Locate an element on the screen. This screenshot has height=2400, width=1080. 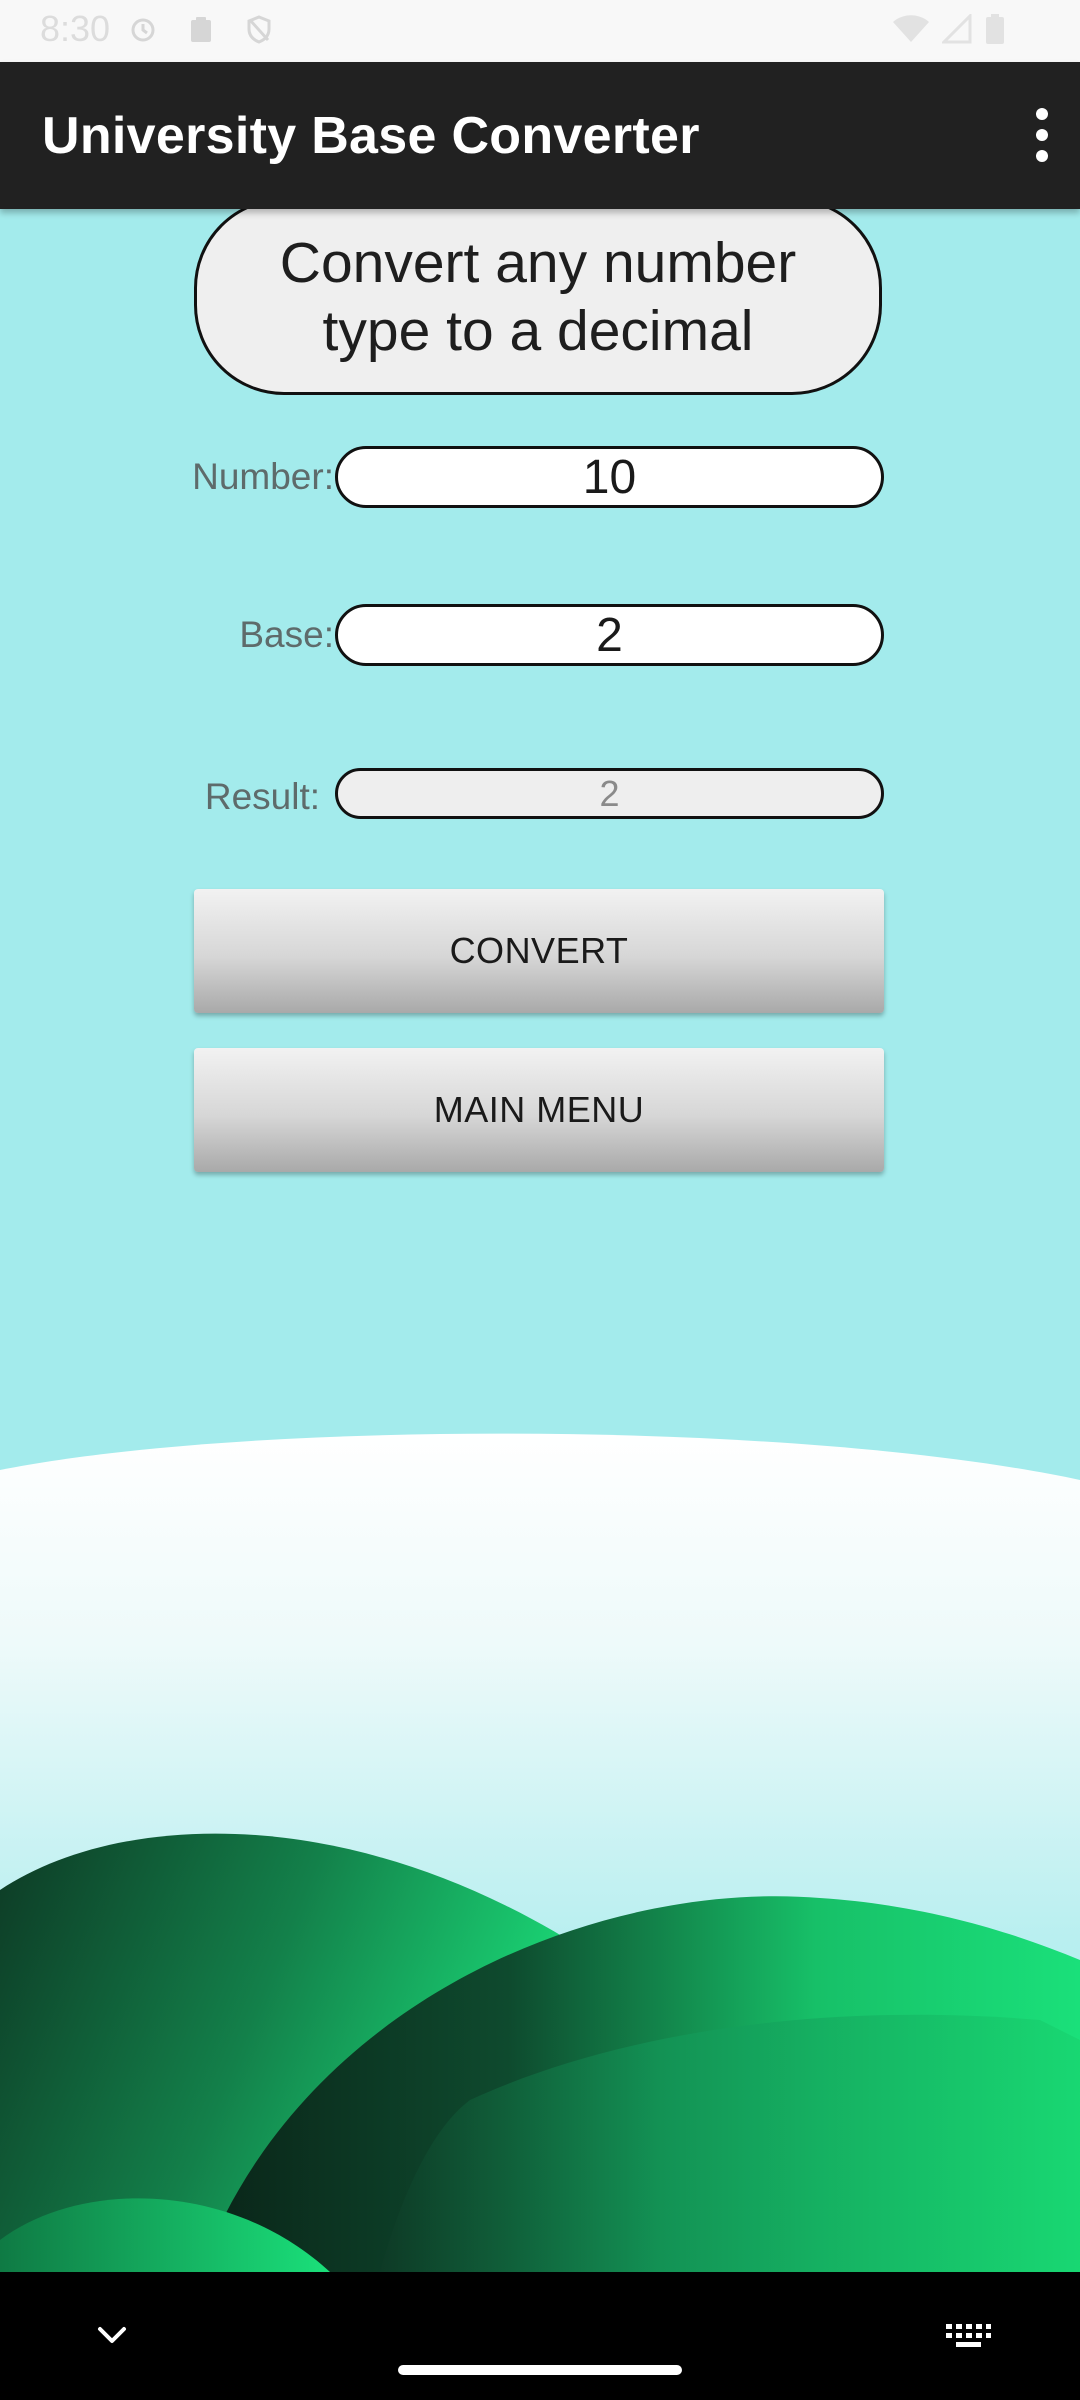
app-bar: University Base Converter is located at coordinates (540, 135).